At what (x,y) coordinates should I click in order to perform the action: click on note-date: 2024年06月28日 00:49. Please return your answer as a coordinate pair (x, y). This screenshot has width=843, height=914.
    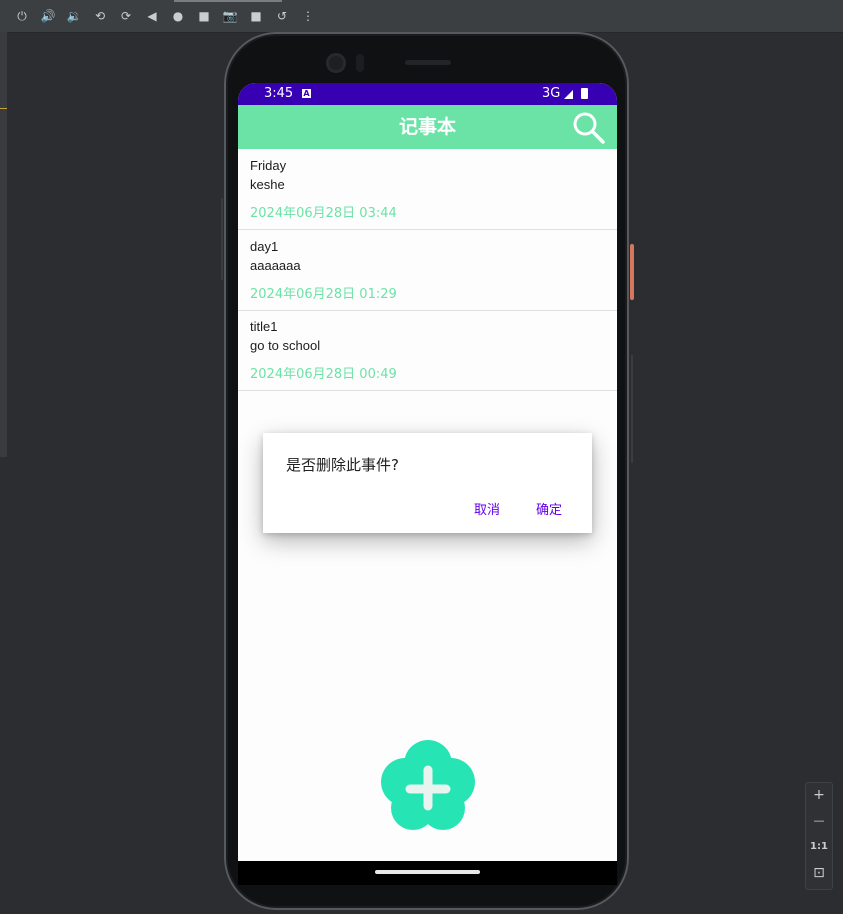
    Looking at the image, I should click on (323, 374).